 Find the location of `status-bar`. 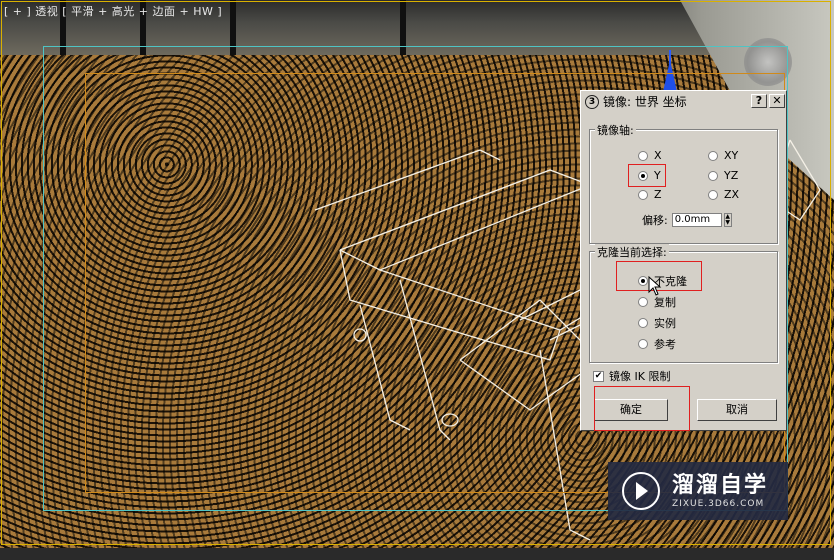

status-bar is located at coordinates (417, 554).